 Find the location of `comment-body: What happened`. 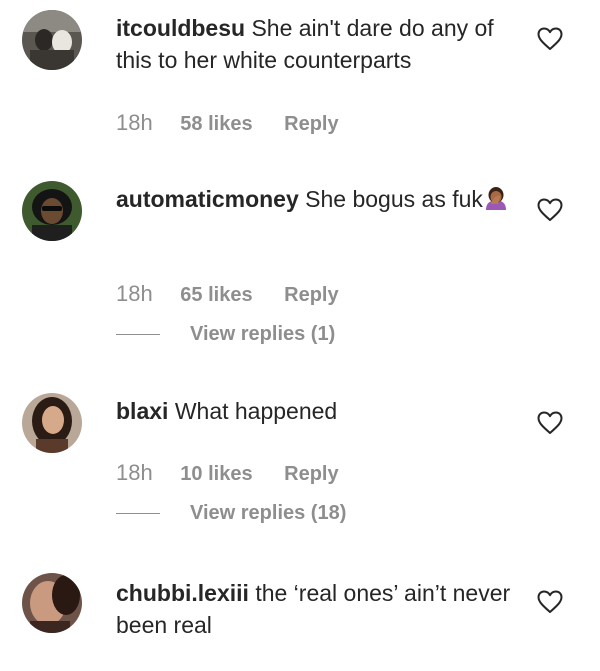

comment-body: What happened is located at coordinates (256, 411).